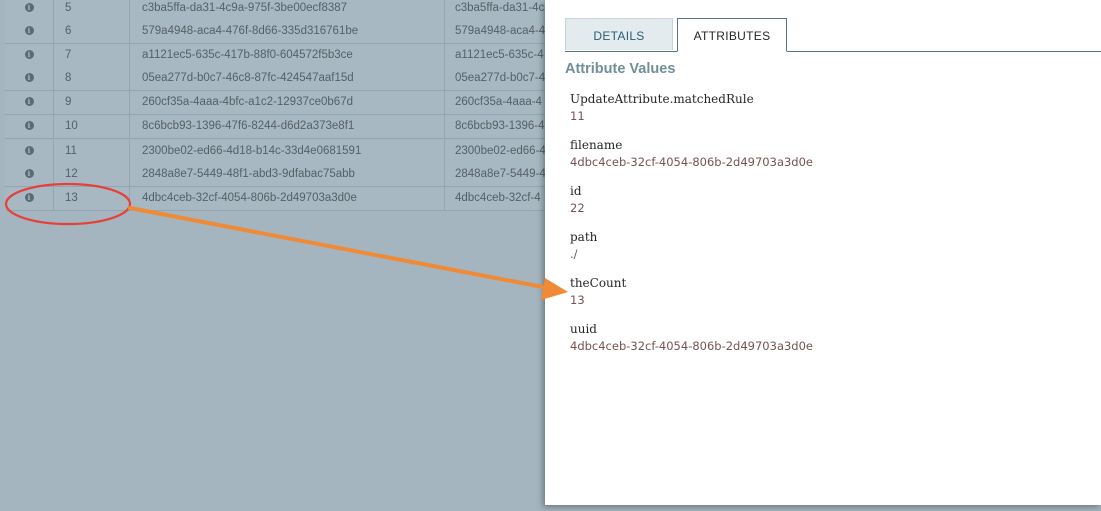 The image size is (1101, 511). What do you see at coordinates (583, 329) in the screenshot?
I see `attribute-name: uuid` at bounding box center [583, 329].